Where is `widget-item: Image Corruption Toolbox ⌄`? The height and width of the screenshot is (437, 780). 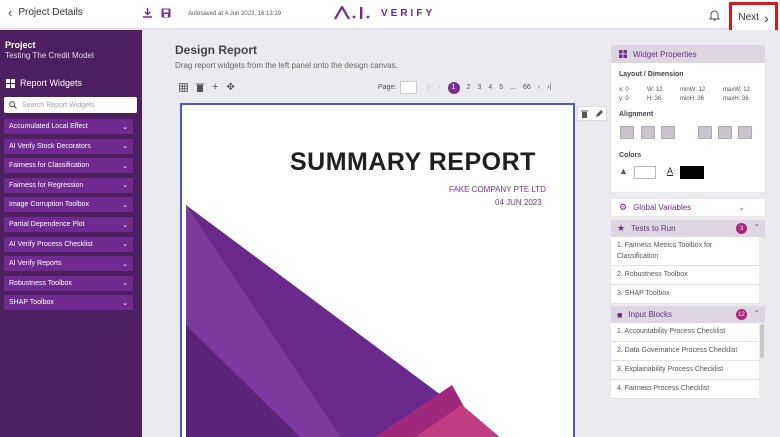 widget-item: Image Corruption Toolbox ⌄ is located at coordinates (68, 205).